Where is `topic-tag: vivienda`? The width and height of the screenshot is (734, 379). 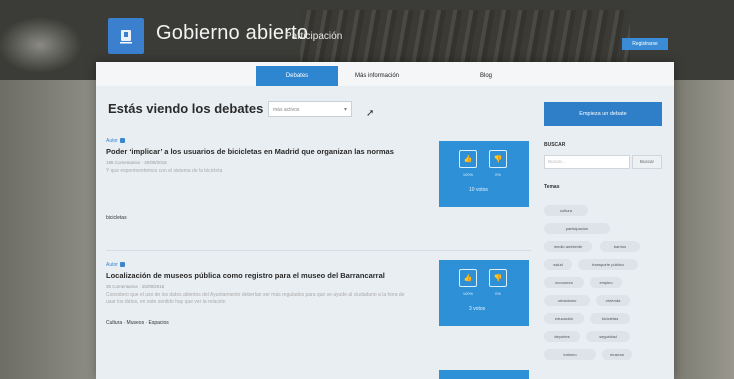
topic-tag: vivienda is located at coordinates (613, 300).